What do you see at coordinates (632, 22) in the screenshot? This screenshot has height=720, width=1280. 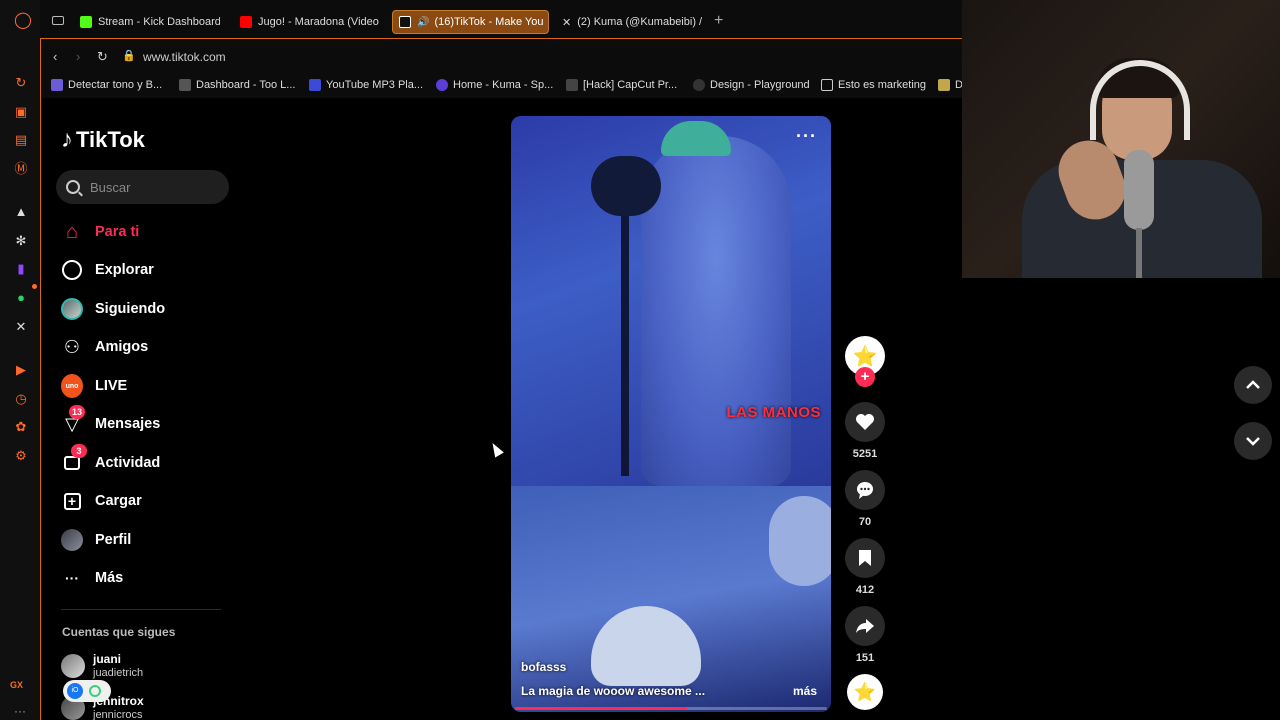 I see `tab-x: ✕ (2) Kuma (@Kumabeibi) /` at bounding box center [632, 22].